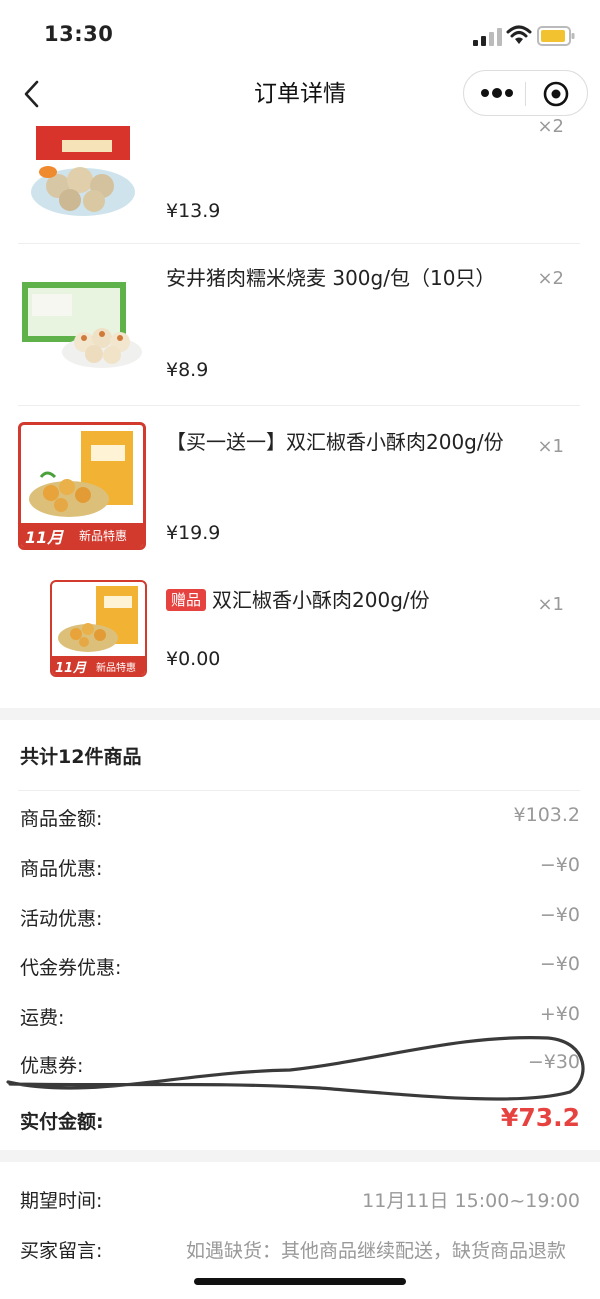 The height and width of the screenshot is (1299, 600). I want to click on product-price: ¥13.9, so click(193, 211).